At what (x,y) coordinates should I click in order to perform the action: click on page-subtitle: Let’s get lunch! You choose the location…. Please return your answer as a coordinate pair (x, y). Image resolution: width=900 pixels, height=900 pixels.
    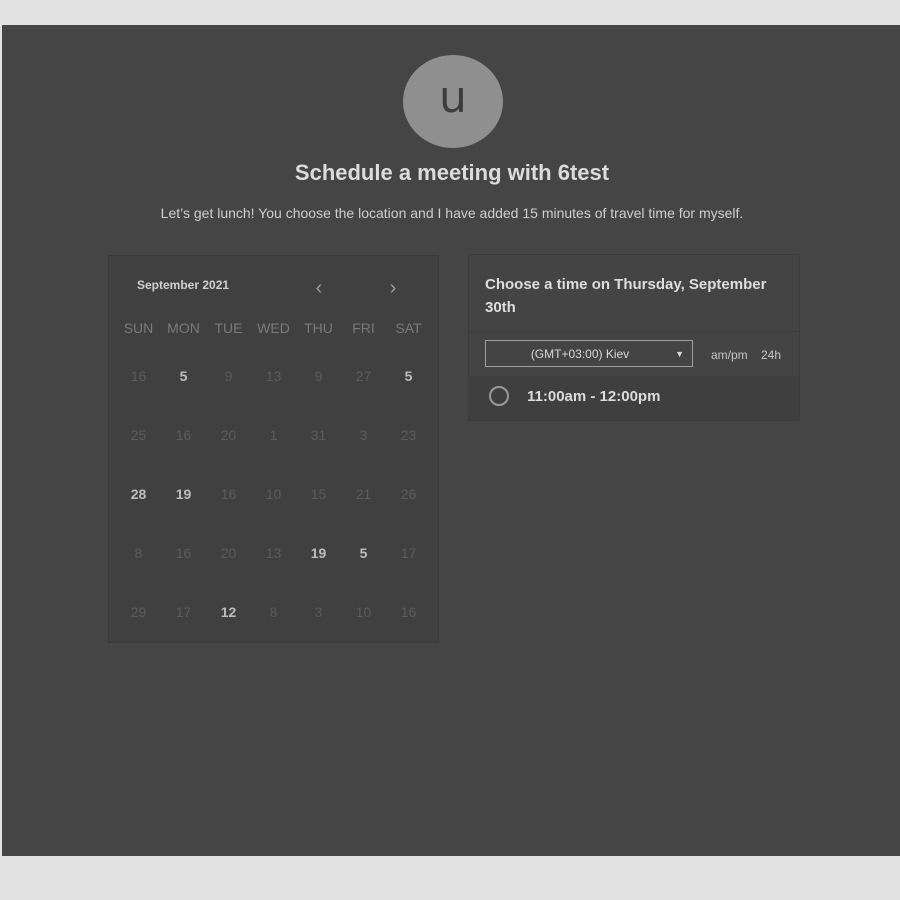
    Looking at the image, I should click on (452, 213).